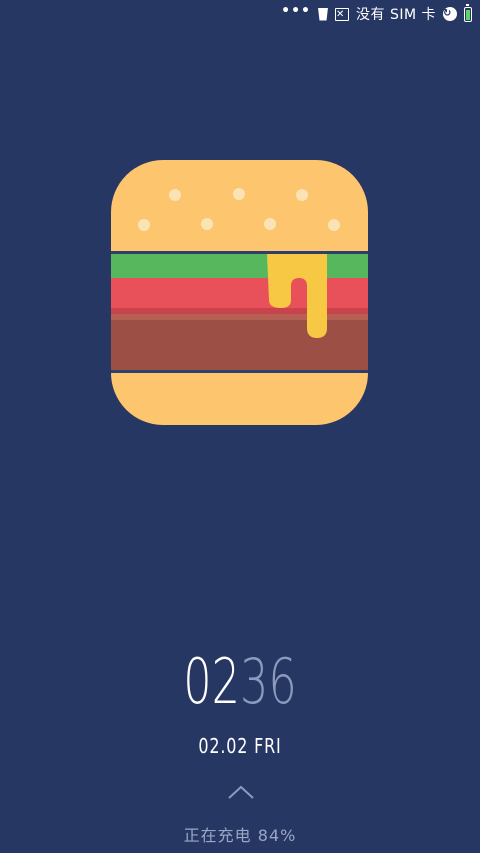 The image size is (480, 853). Describe the element at coordinates (240, 14) in the screenshot. I see `status-bar: ••• ✕ 没有 SIM 卡 ↻` at that location.